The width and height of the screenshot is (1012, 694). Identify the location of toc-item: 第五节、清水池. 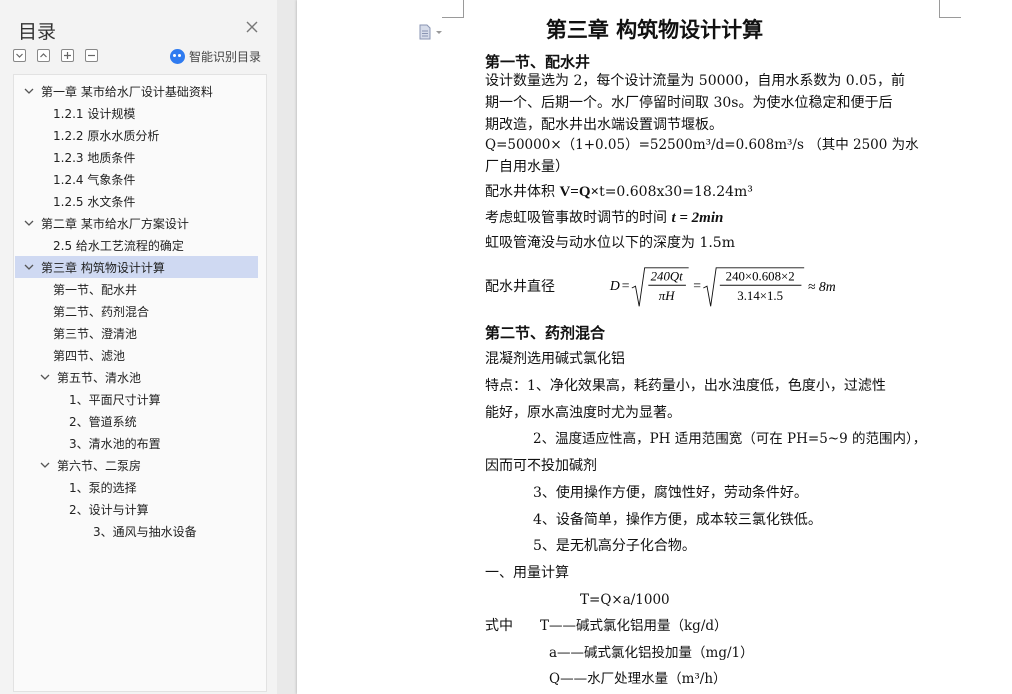
(136, 377).